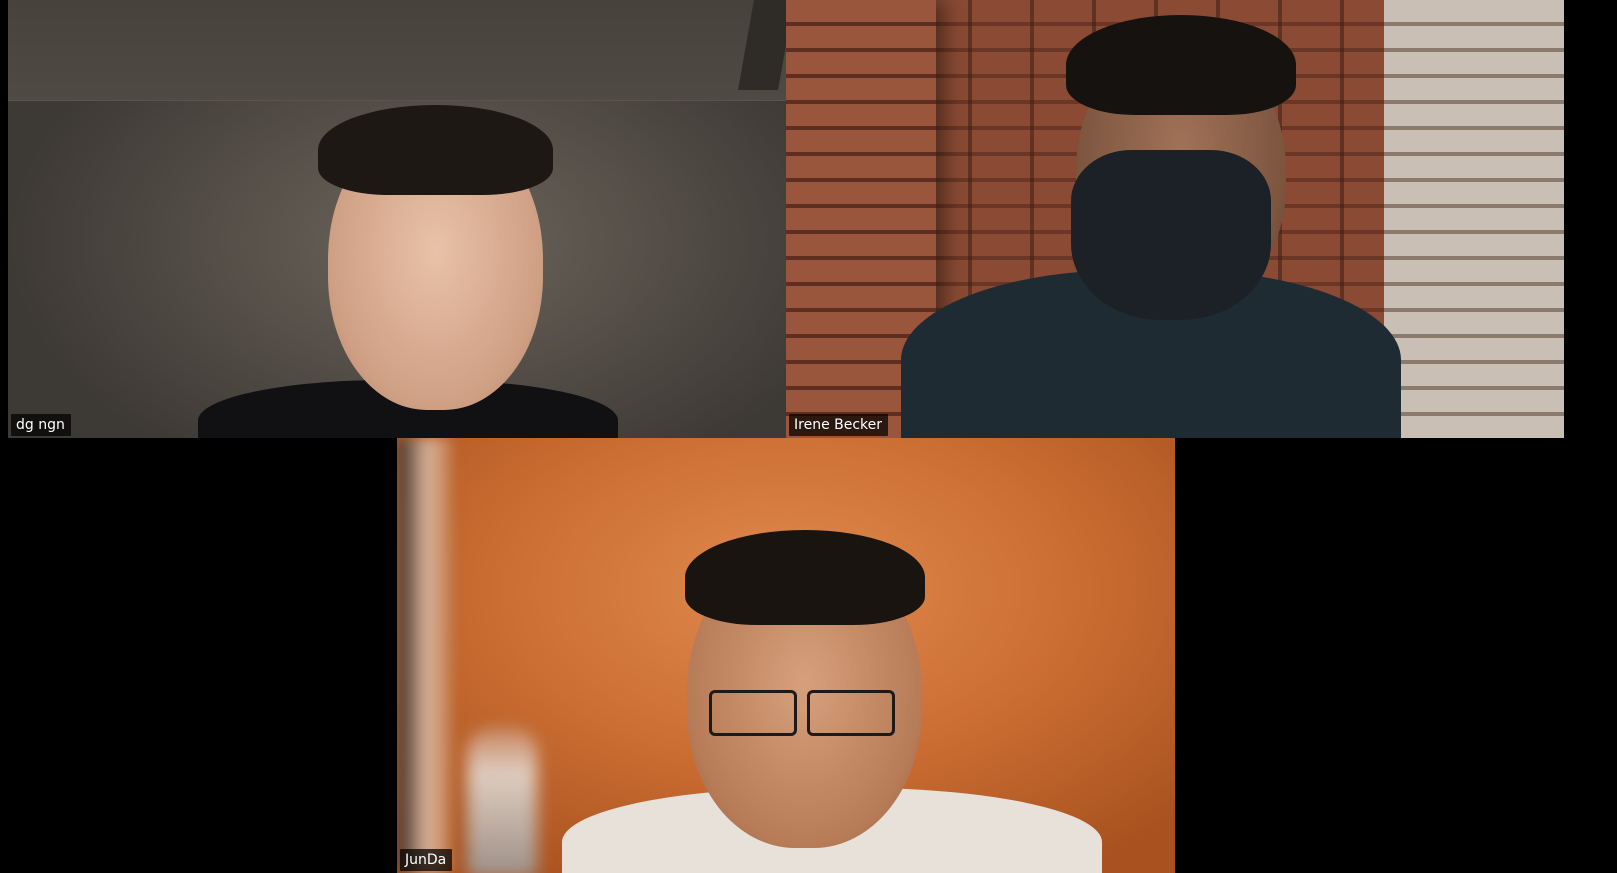  What do you see at coordinates (1171, 235) in the screenshot?
I see `participant-face-mask` at bounding box center [1171, 235].